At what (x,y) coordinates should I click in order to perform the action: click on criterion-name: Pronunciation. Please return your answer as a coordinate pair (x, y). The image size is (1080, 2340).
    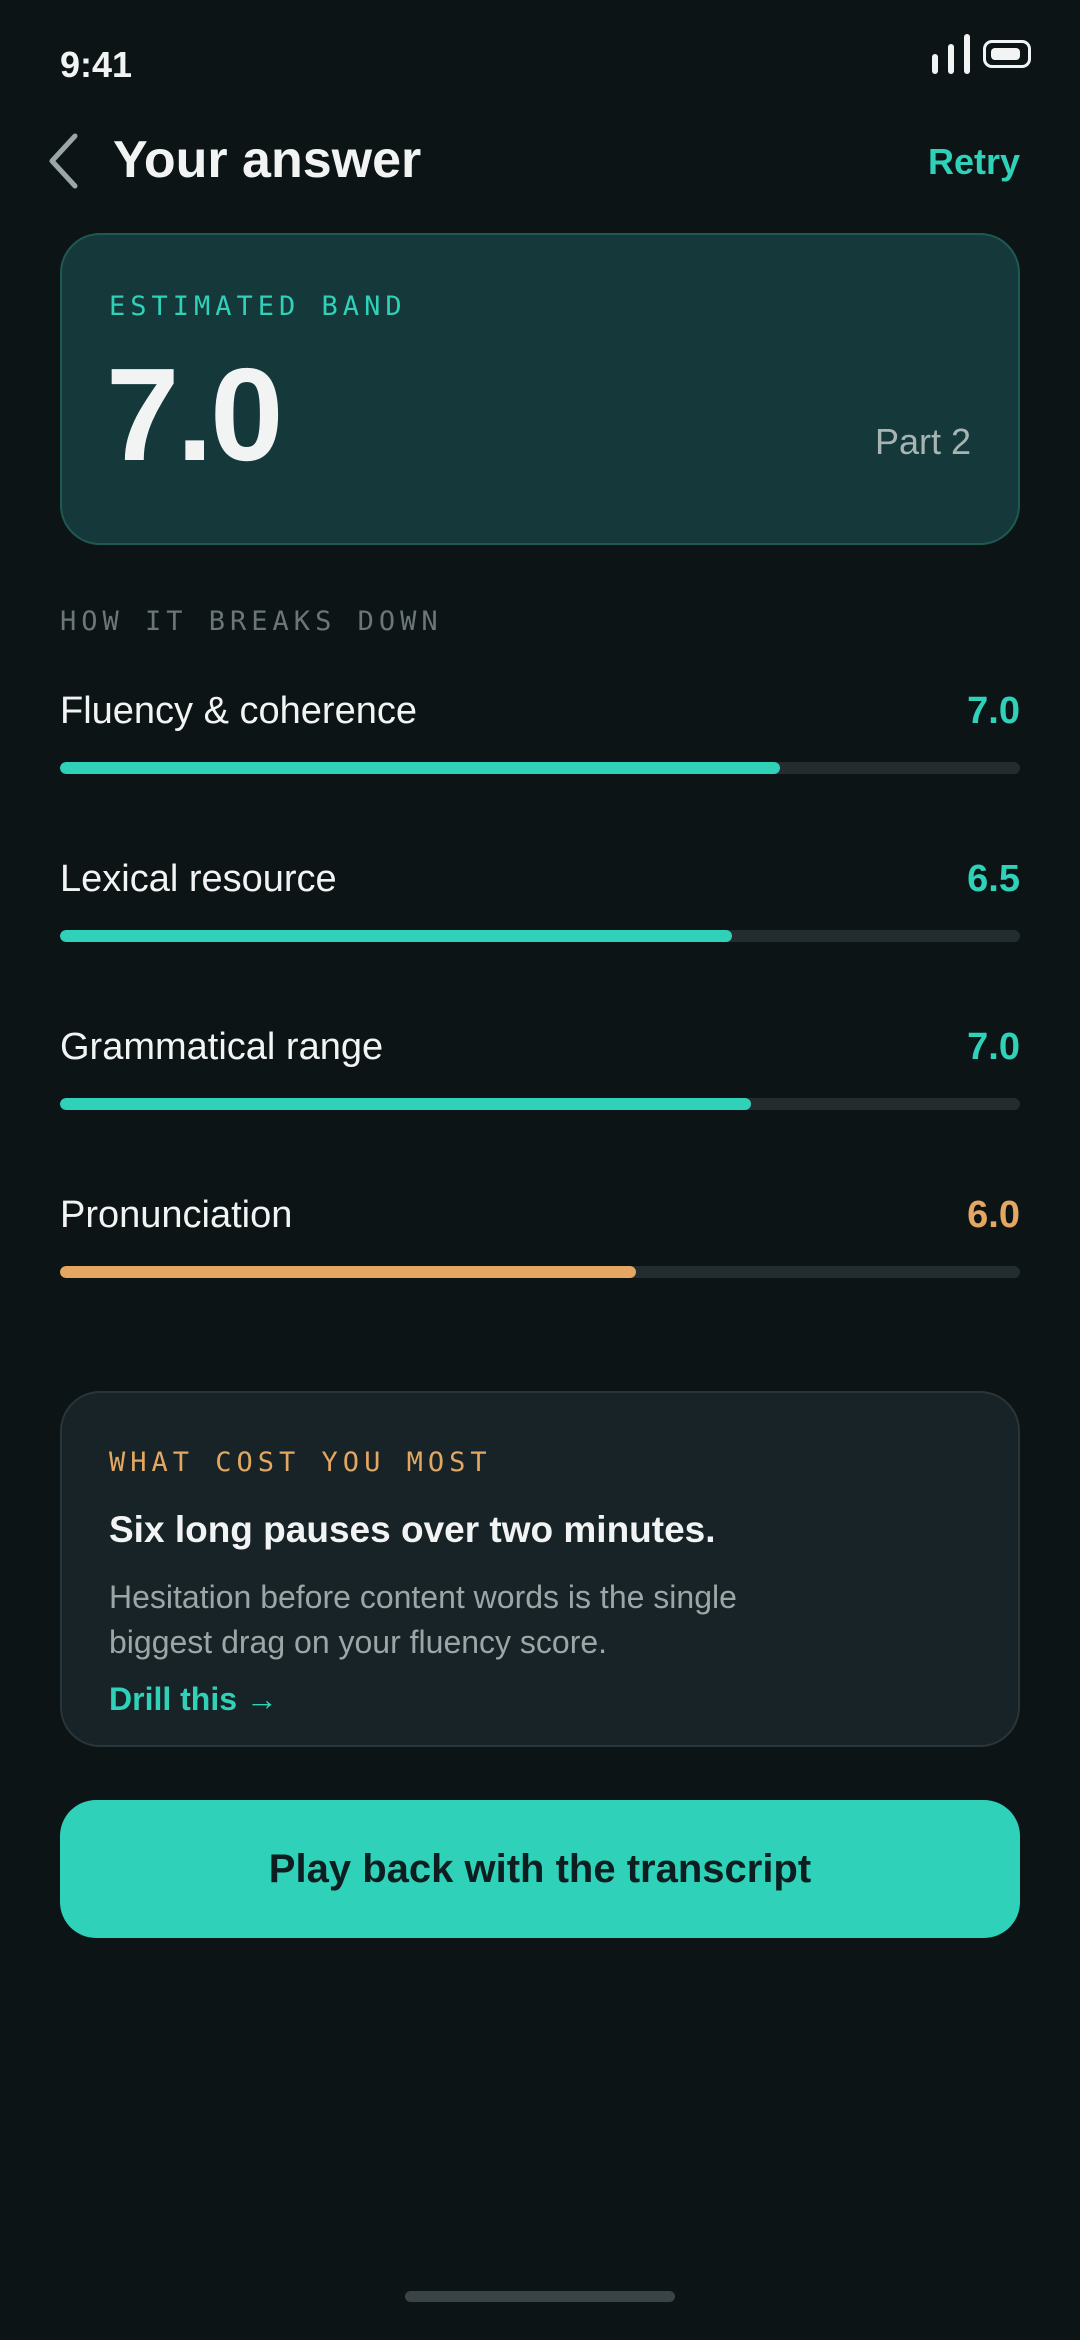
    Looking at the image, I should click on (176, 1215).